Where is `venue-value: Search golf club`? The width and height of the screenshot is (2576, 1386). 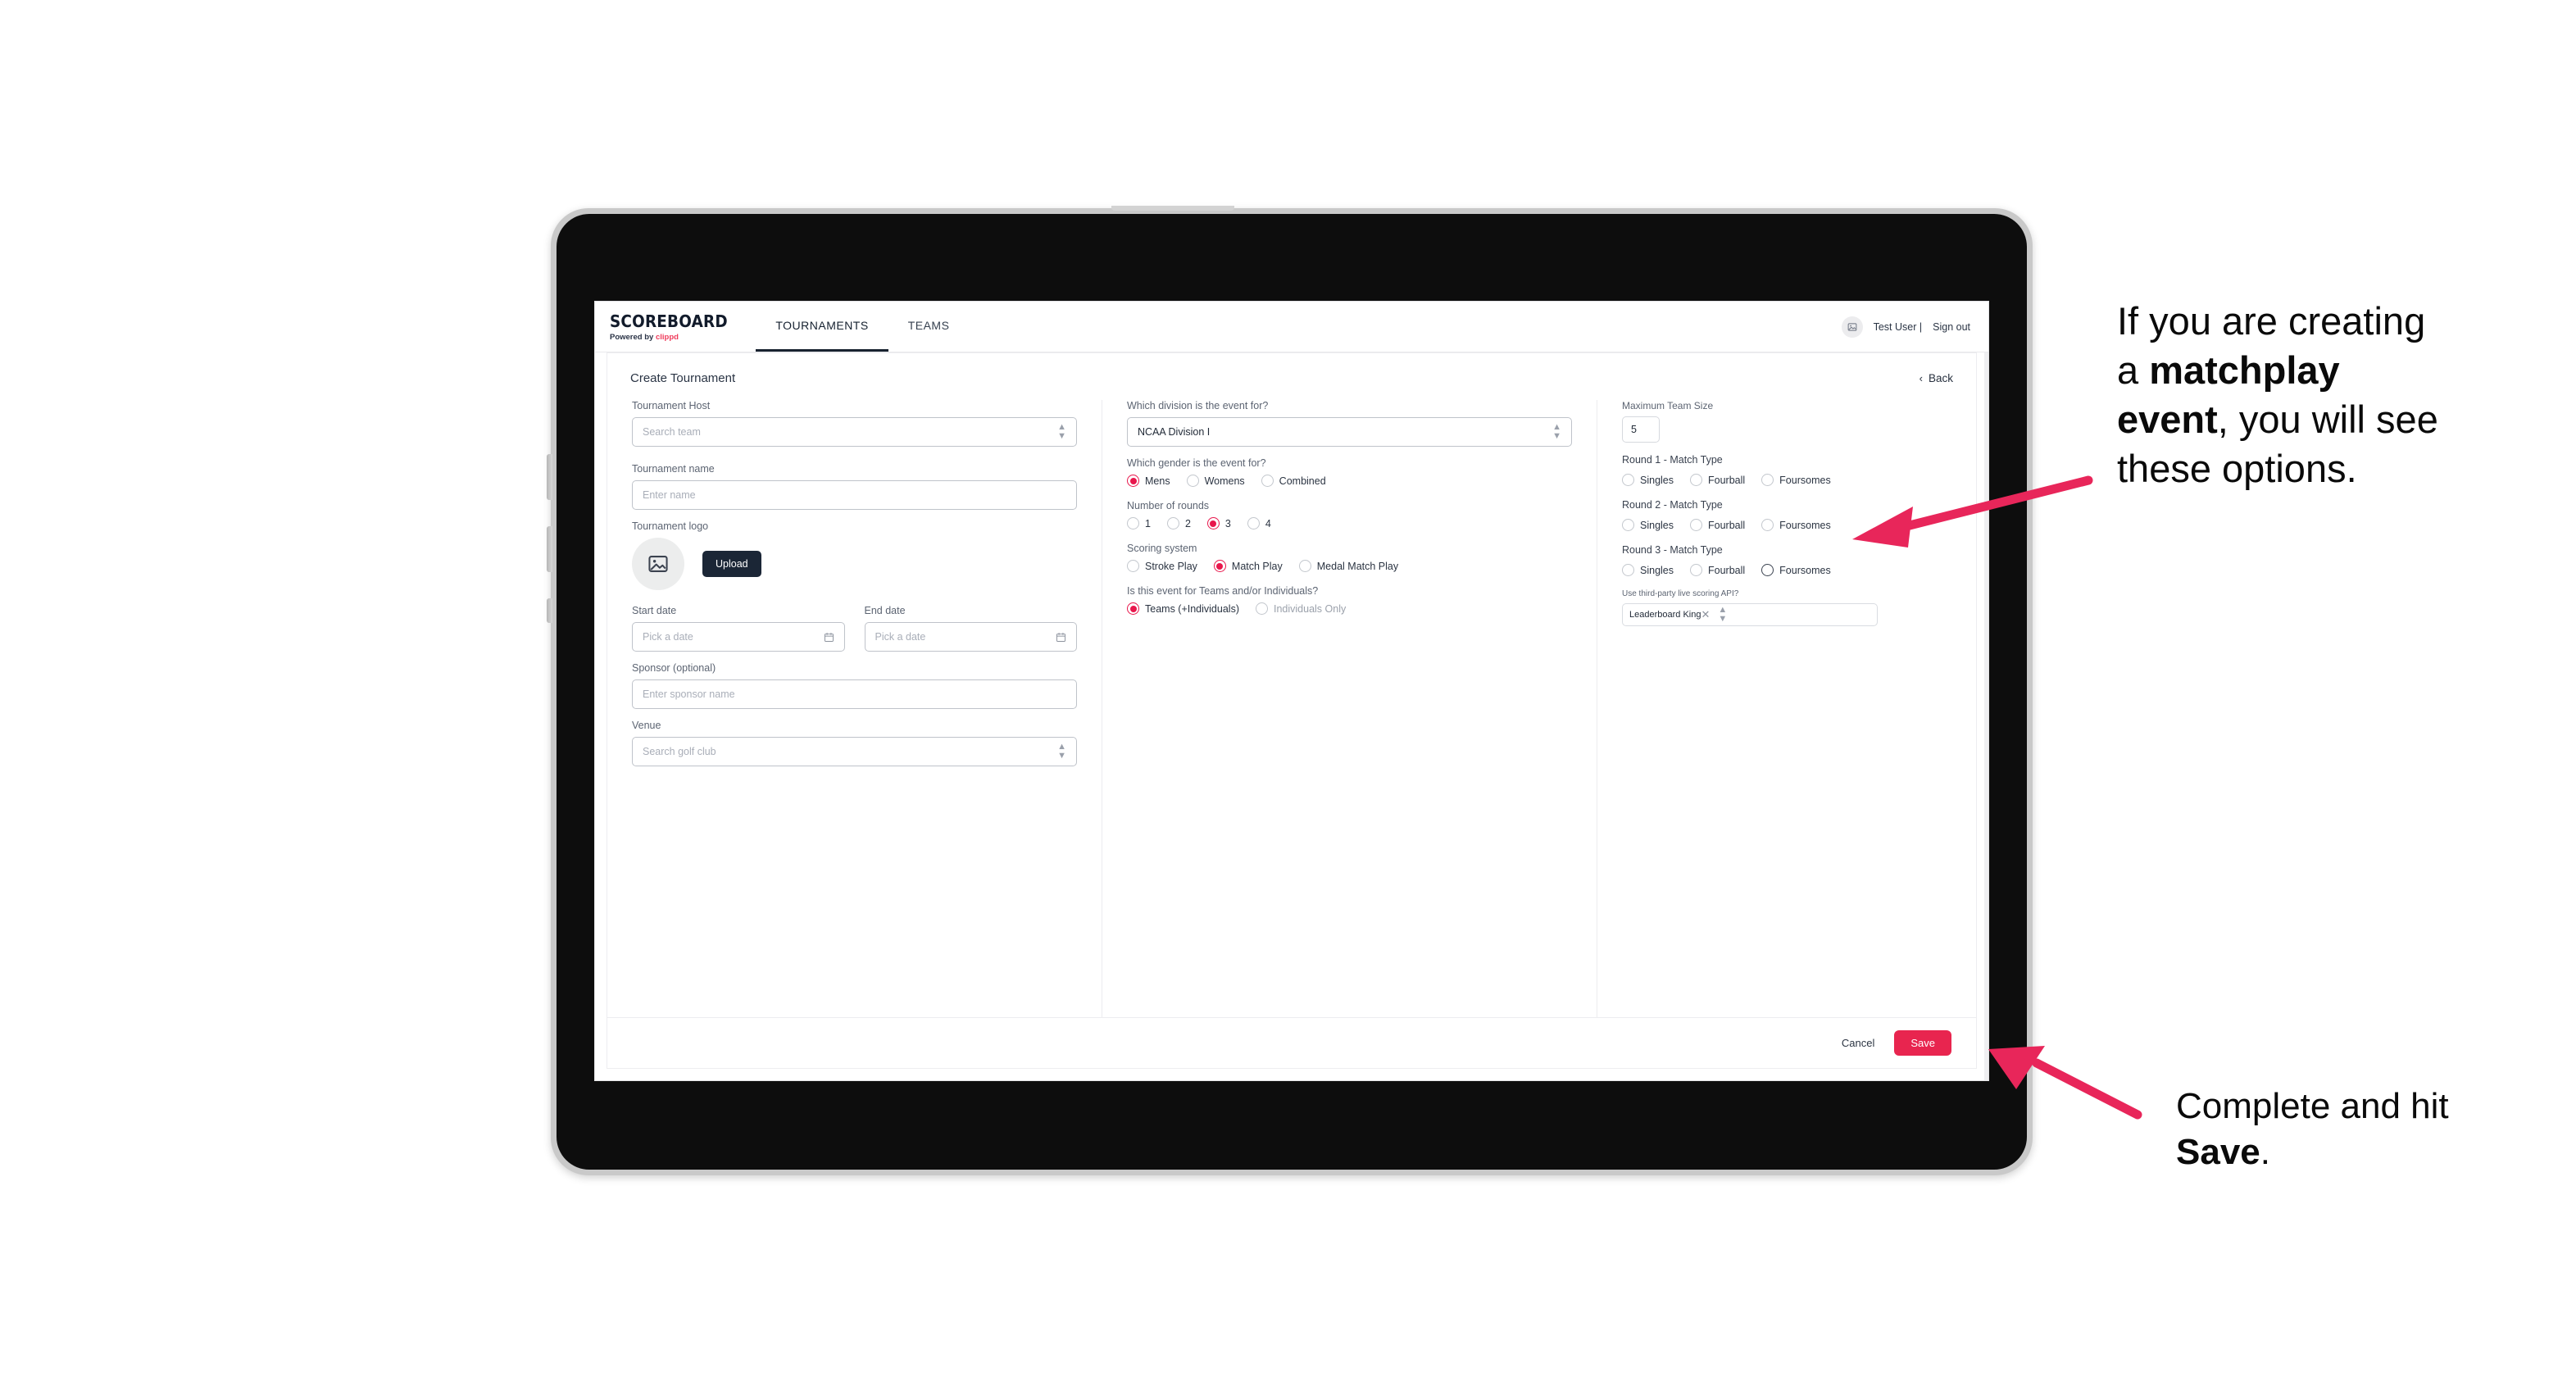 venue-value: Search golf club is located at coordinates (679, 751).